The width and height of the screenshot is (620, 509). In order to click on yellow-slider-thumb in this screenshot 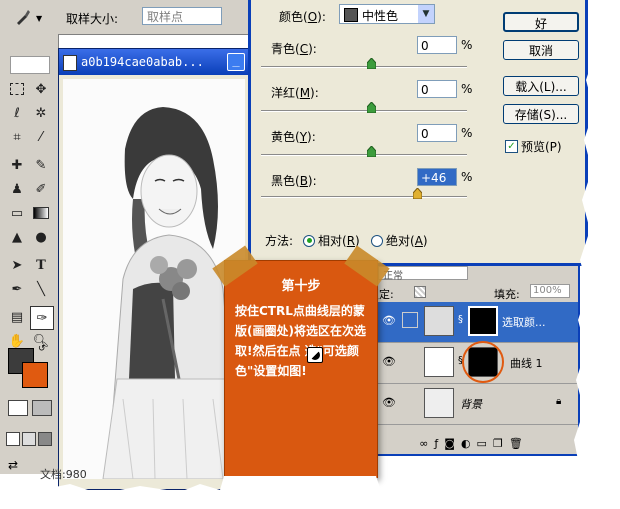, I will do `click(371, 151)`.